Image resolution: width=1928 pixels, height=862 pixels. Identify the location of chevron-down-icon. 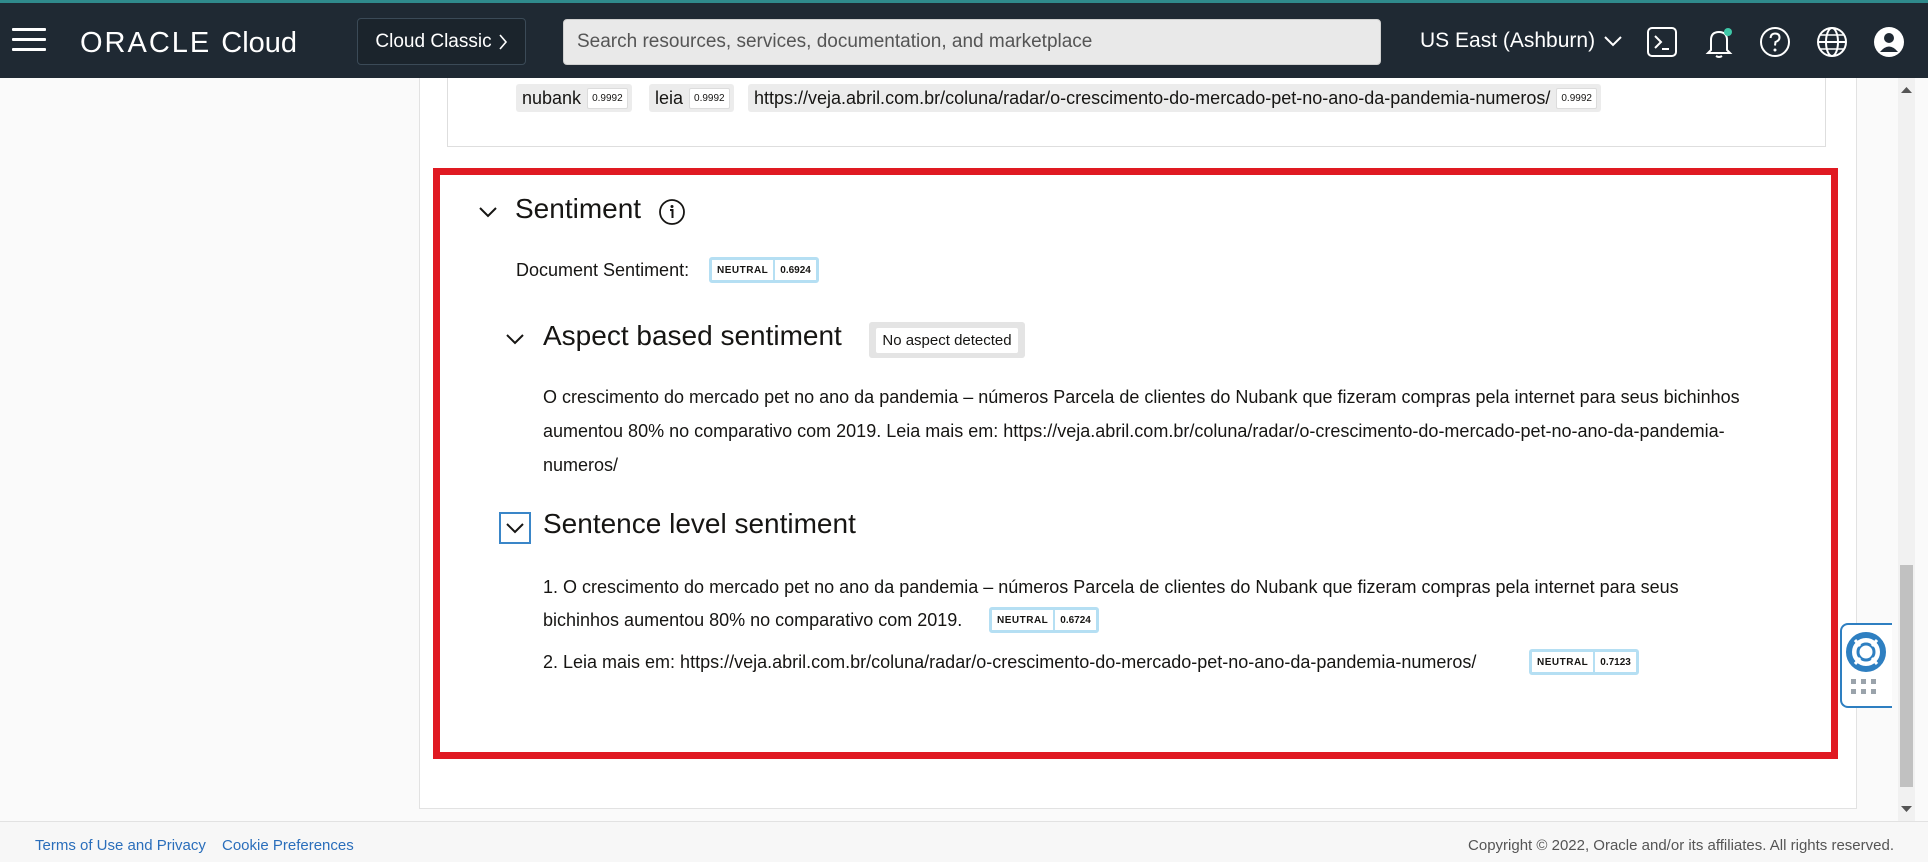
(1613, 41).